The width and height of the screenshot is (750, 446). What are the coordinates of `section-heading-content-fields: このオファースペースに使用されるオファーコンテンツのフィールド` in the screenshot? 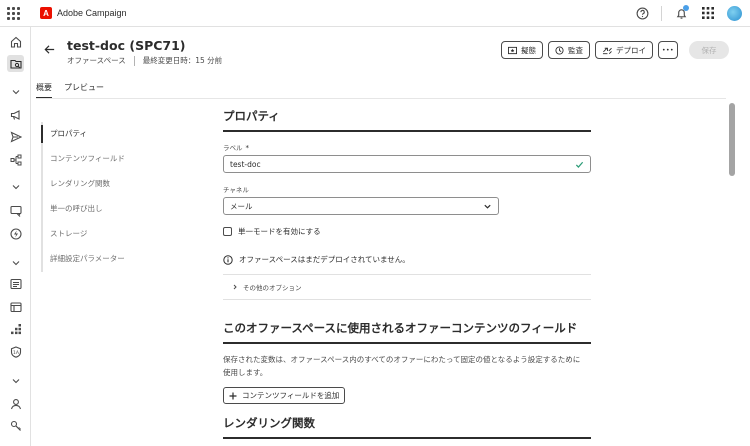 It's located at (400, 328).